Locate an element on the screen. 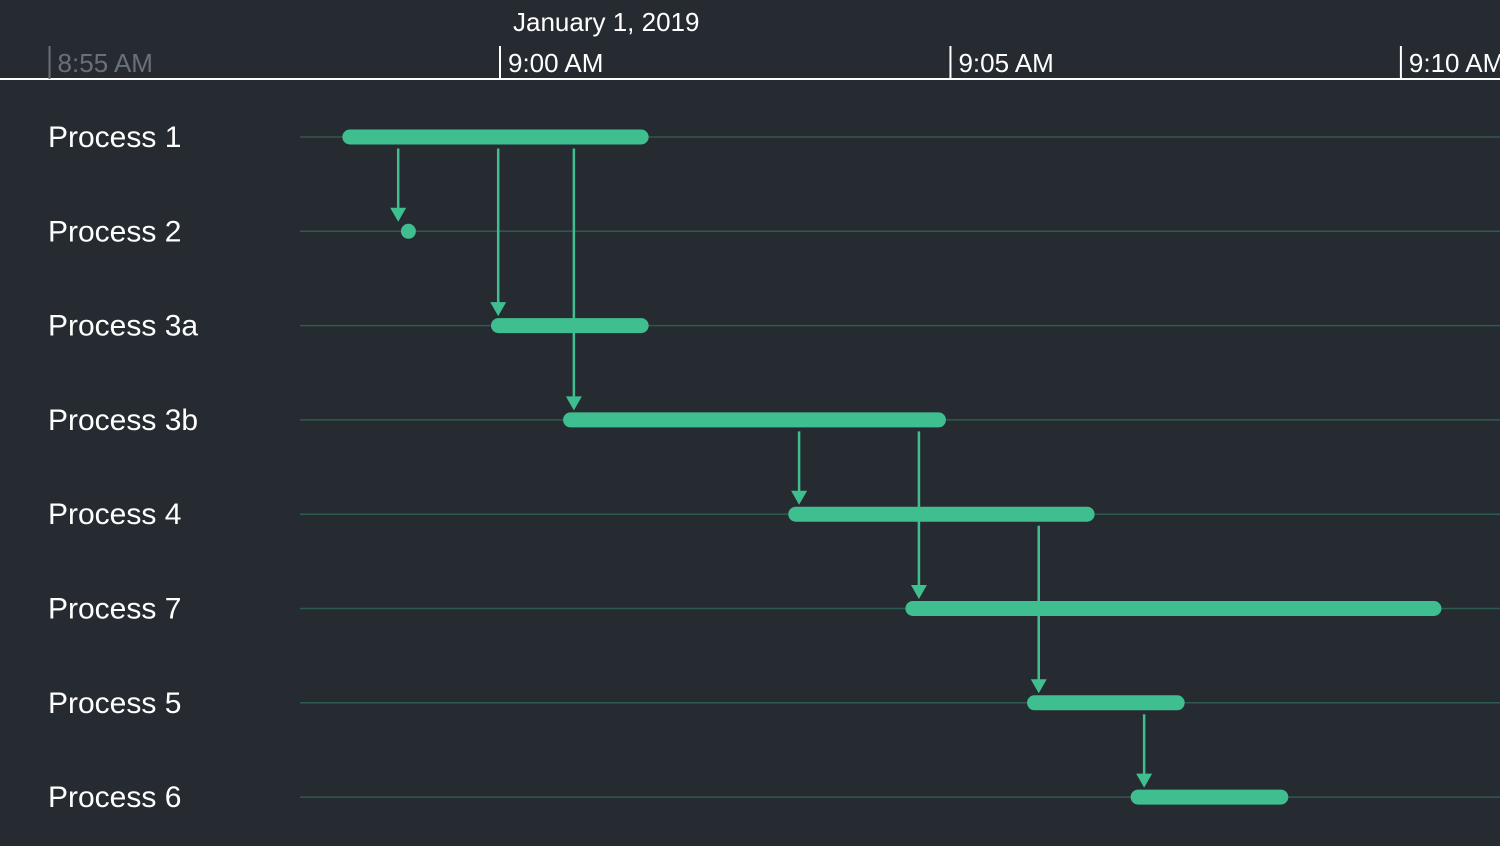  date-label: January 1, 2019 is located at coordinates (606, 22).